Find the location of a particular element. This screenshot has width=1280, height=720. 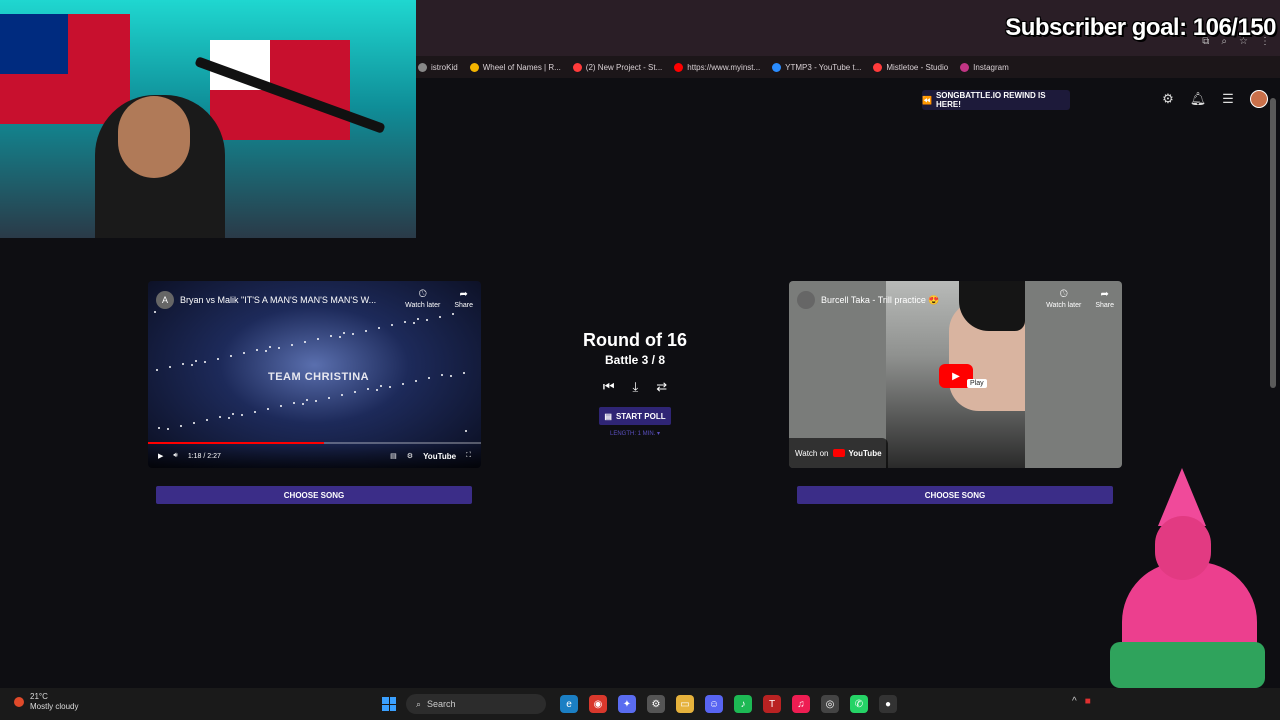

gear-icon: ⚙ is located at coordinates (1168, 99).